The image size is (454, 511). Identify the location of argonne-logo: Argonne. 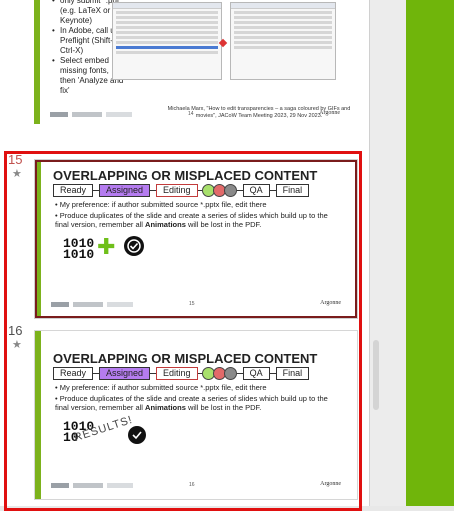
(329, 113).